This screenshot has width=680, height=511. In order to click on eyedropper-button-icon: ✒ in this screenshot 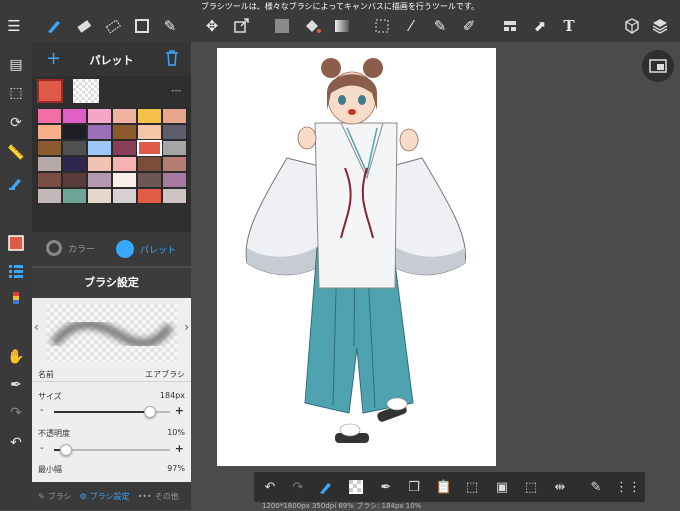, I will do `click(386, 487)`.